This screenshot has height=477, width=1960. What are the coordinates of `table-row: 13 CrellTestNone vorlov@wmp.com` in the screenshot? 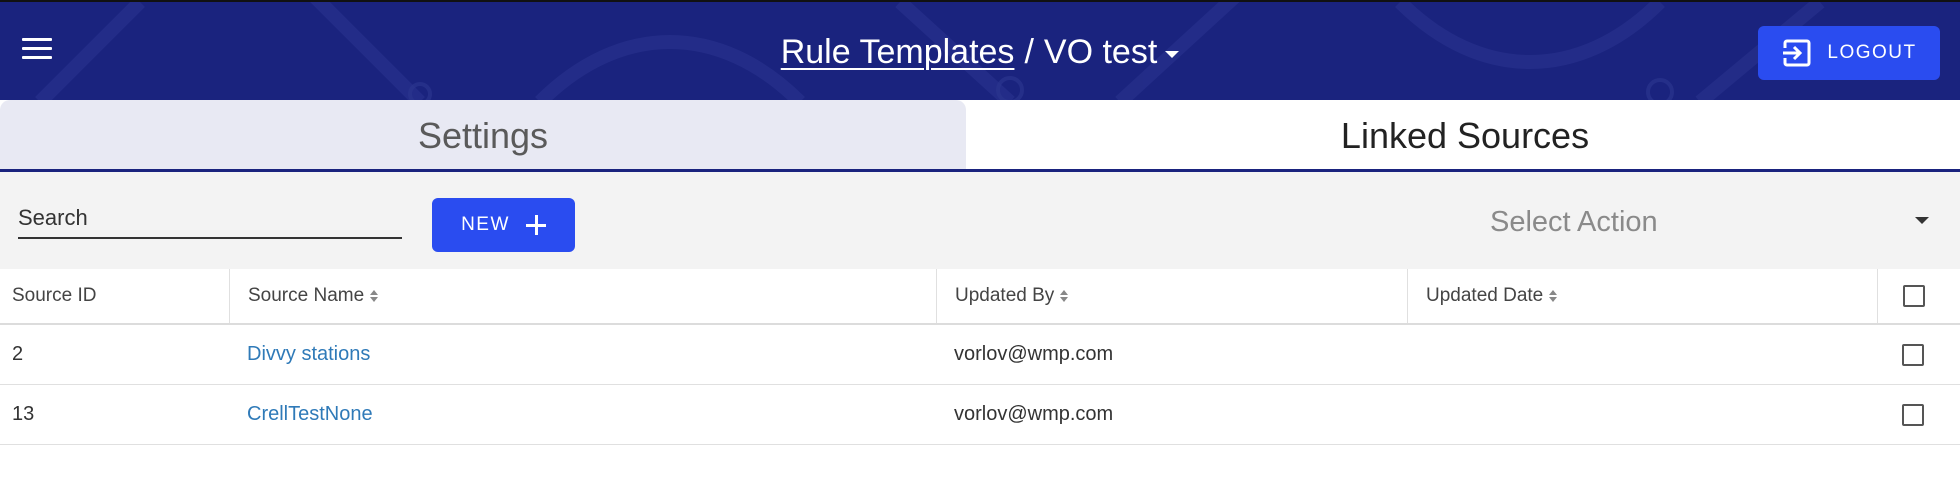 It's located at (980, 415).